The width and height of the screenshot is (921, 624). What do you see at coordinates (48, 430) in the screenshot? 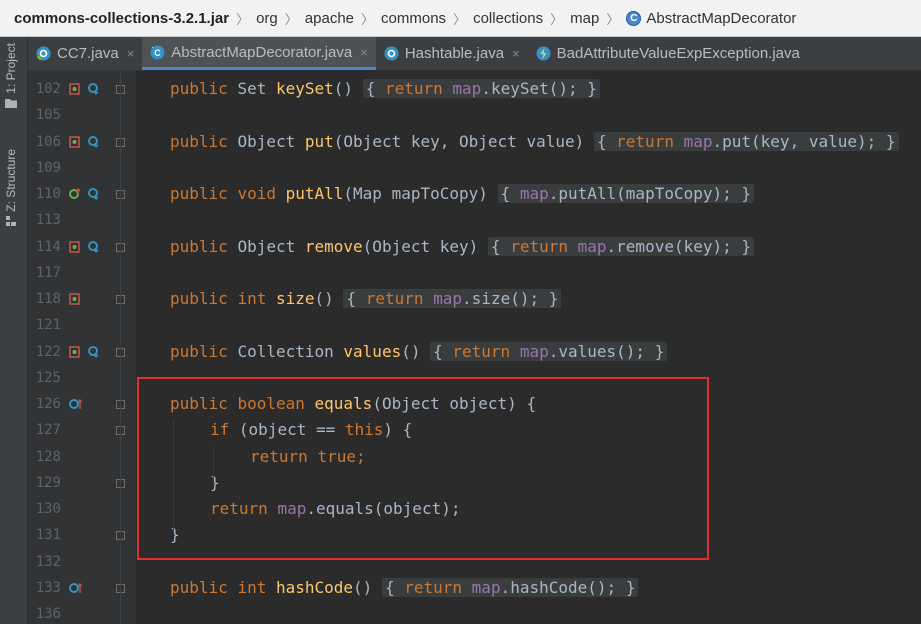
I see `line-number: 127` at bounding box center [48, 430].